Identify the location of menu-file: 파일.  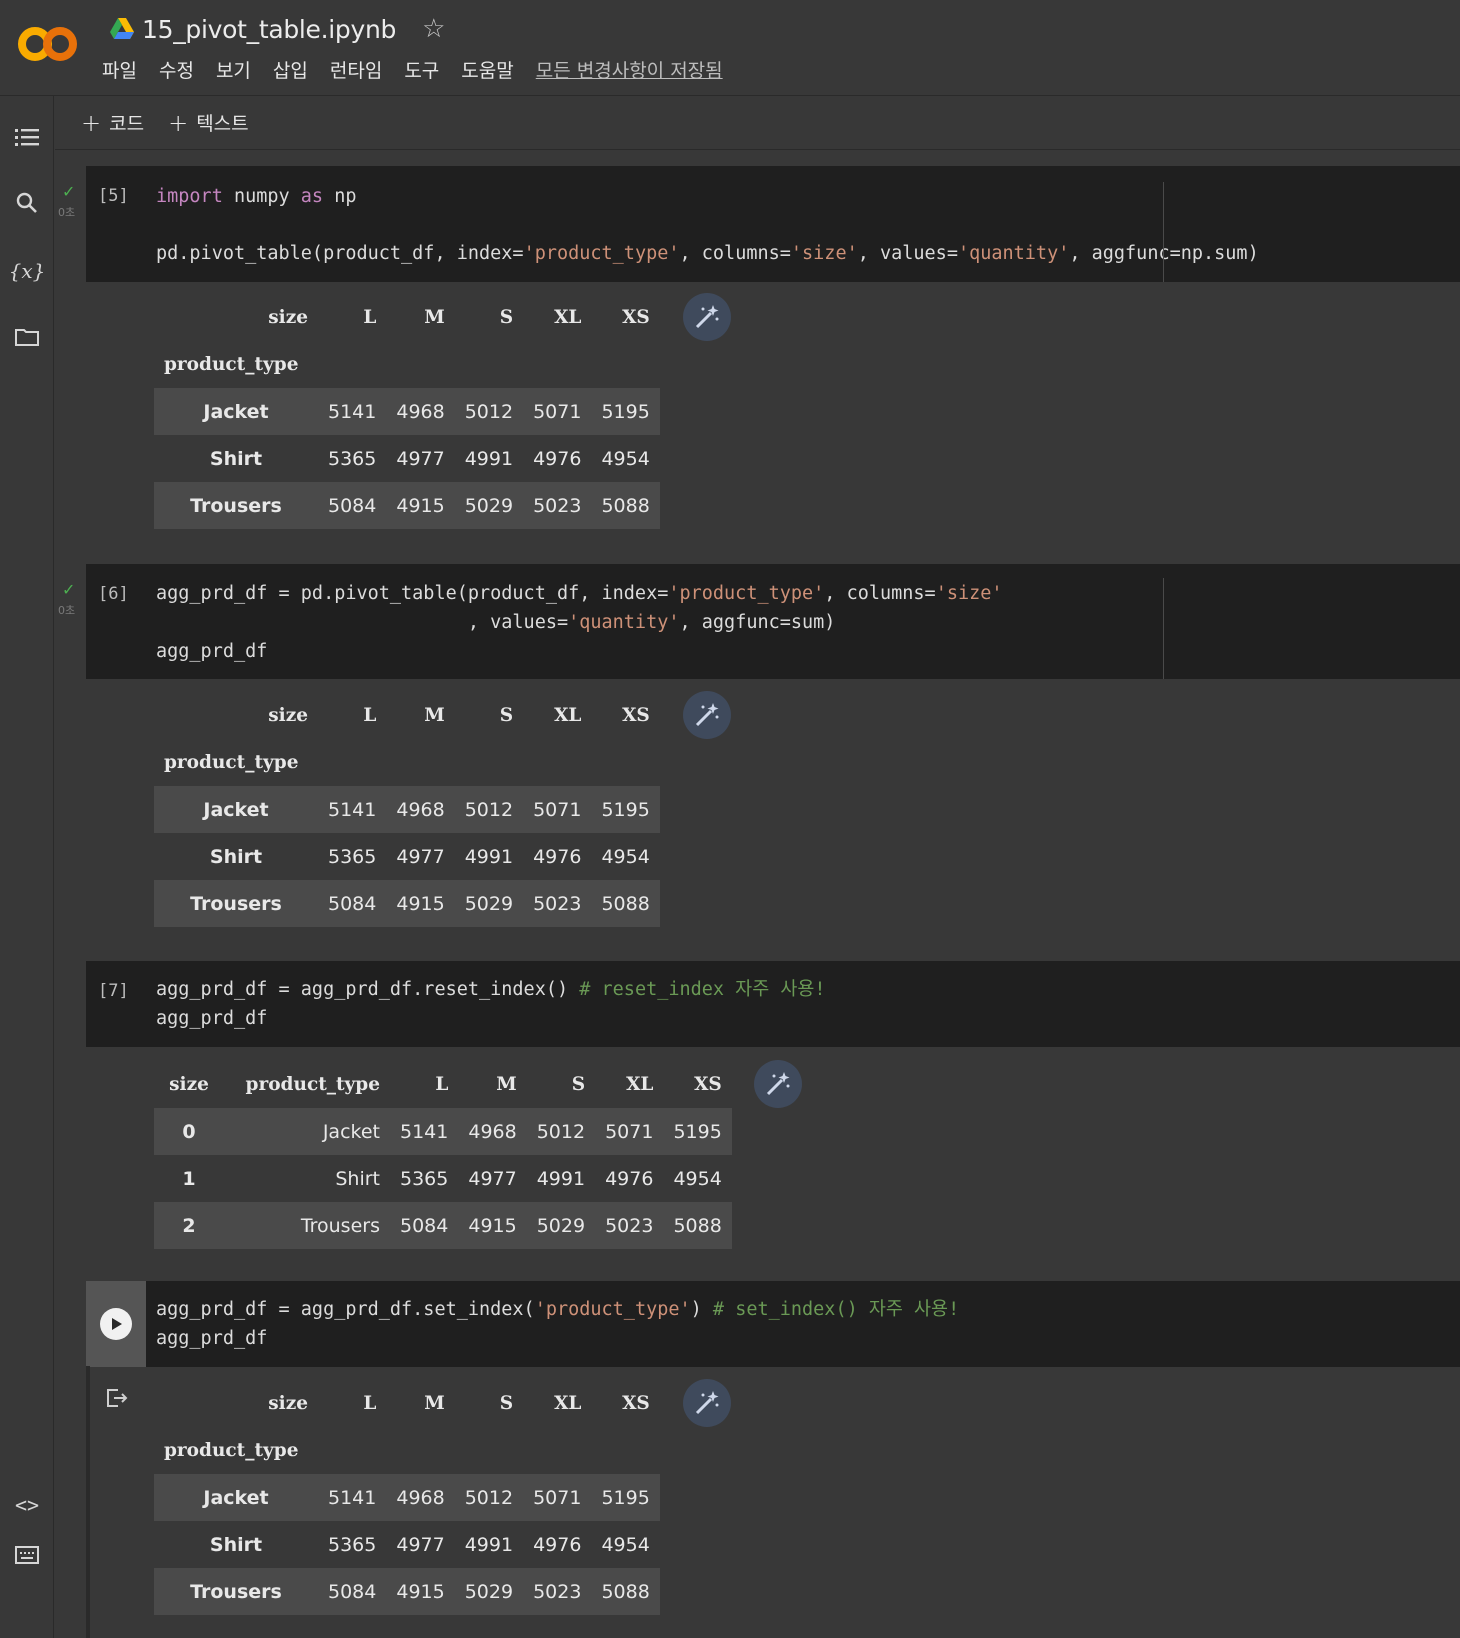
(119, 69).